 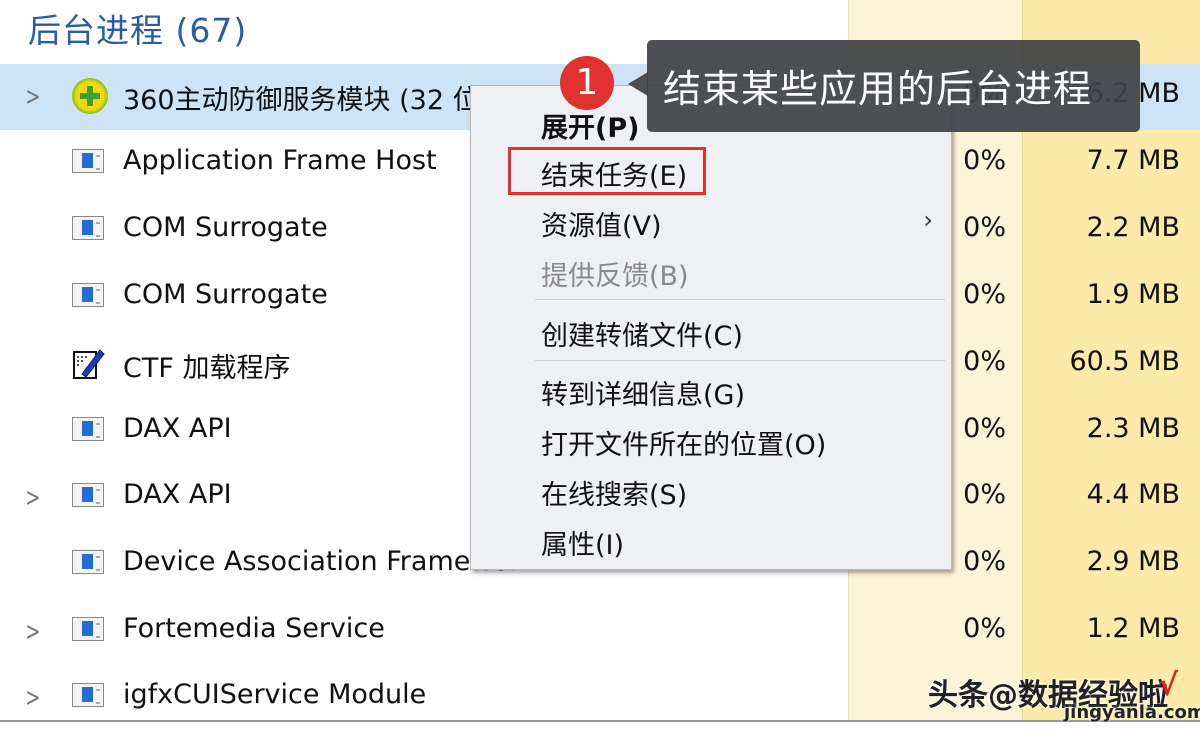 What do you see at coordinates (1133, 160) in the screenshot?
I see `process-memory: 7.7 MB` at bounding box center [1133, 160].